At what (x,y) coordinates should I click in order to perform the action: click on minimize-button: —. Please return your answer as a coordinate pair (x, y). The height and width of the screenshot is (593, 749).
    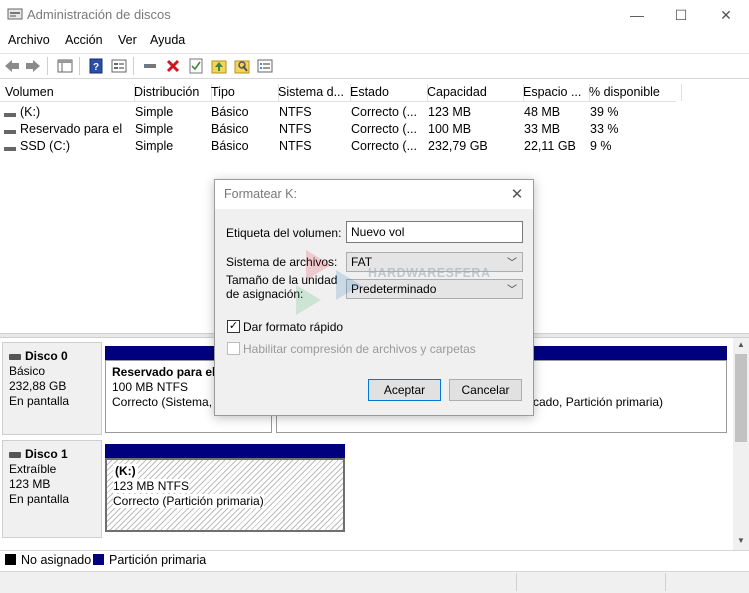
    Looking at the image, I should click on (637, 15).